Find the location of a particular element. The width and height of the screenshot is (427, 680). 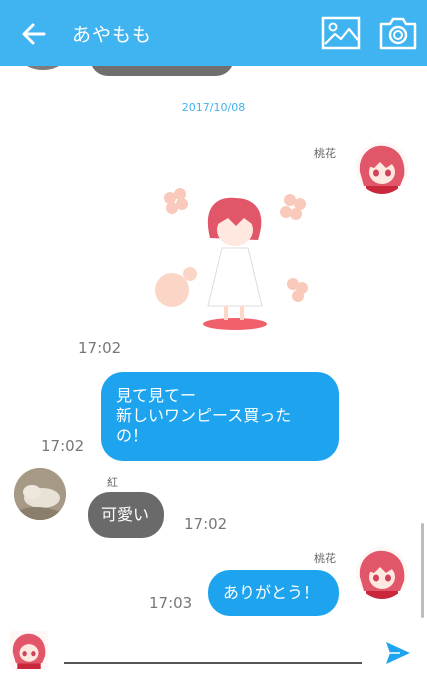

date-separator: 2017/10/08 is located at coordinates (213, 107).